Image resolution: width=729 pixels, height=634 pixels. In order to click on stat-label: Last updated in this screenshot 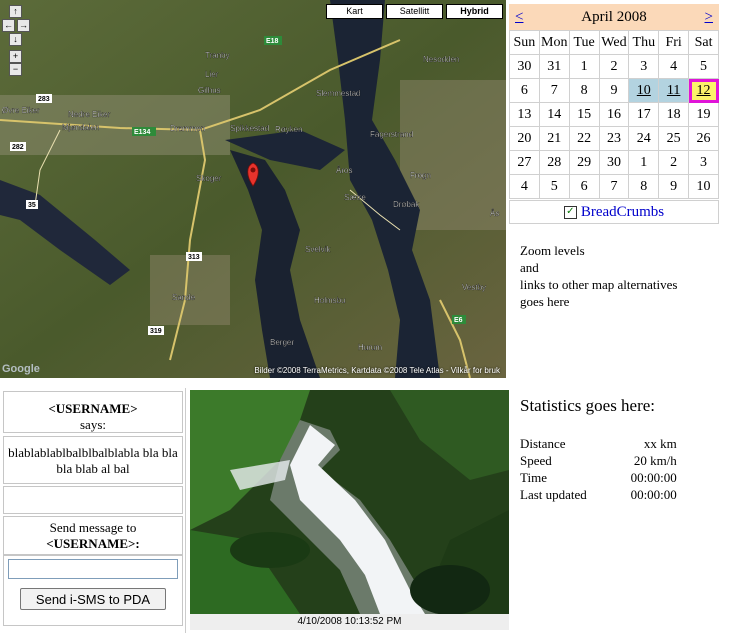, I will do `click(553, 494)`.